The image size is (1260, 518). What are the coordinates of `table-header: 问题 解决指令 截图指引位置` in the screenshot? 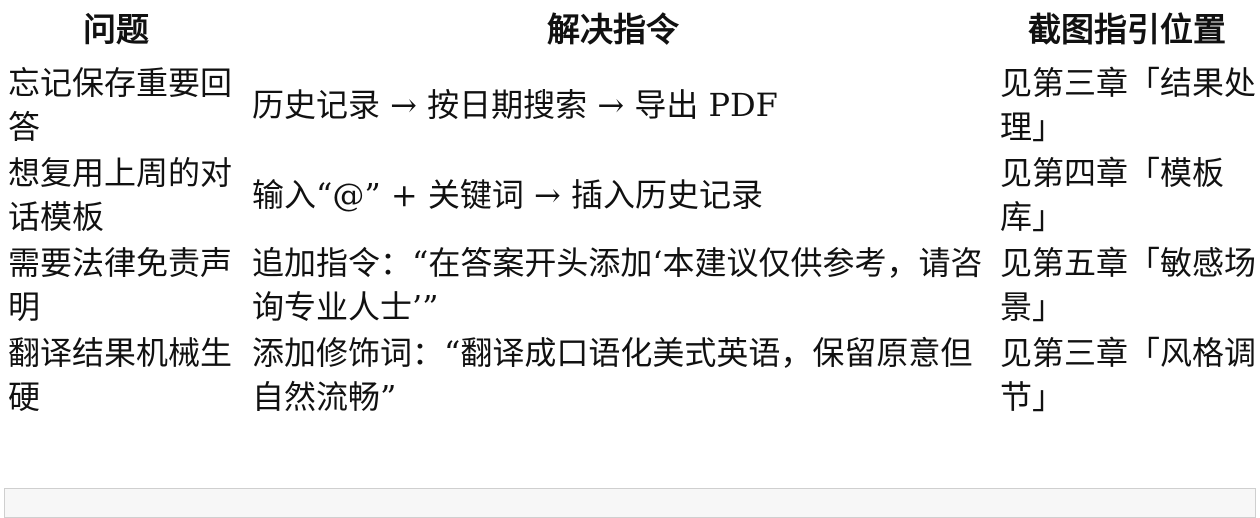 It's located at (630, 30).